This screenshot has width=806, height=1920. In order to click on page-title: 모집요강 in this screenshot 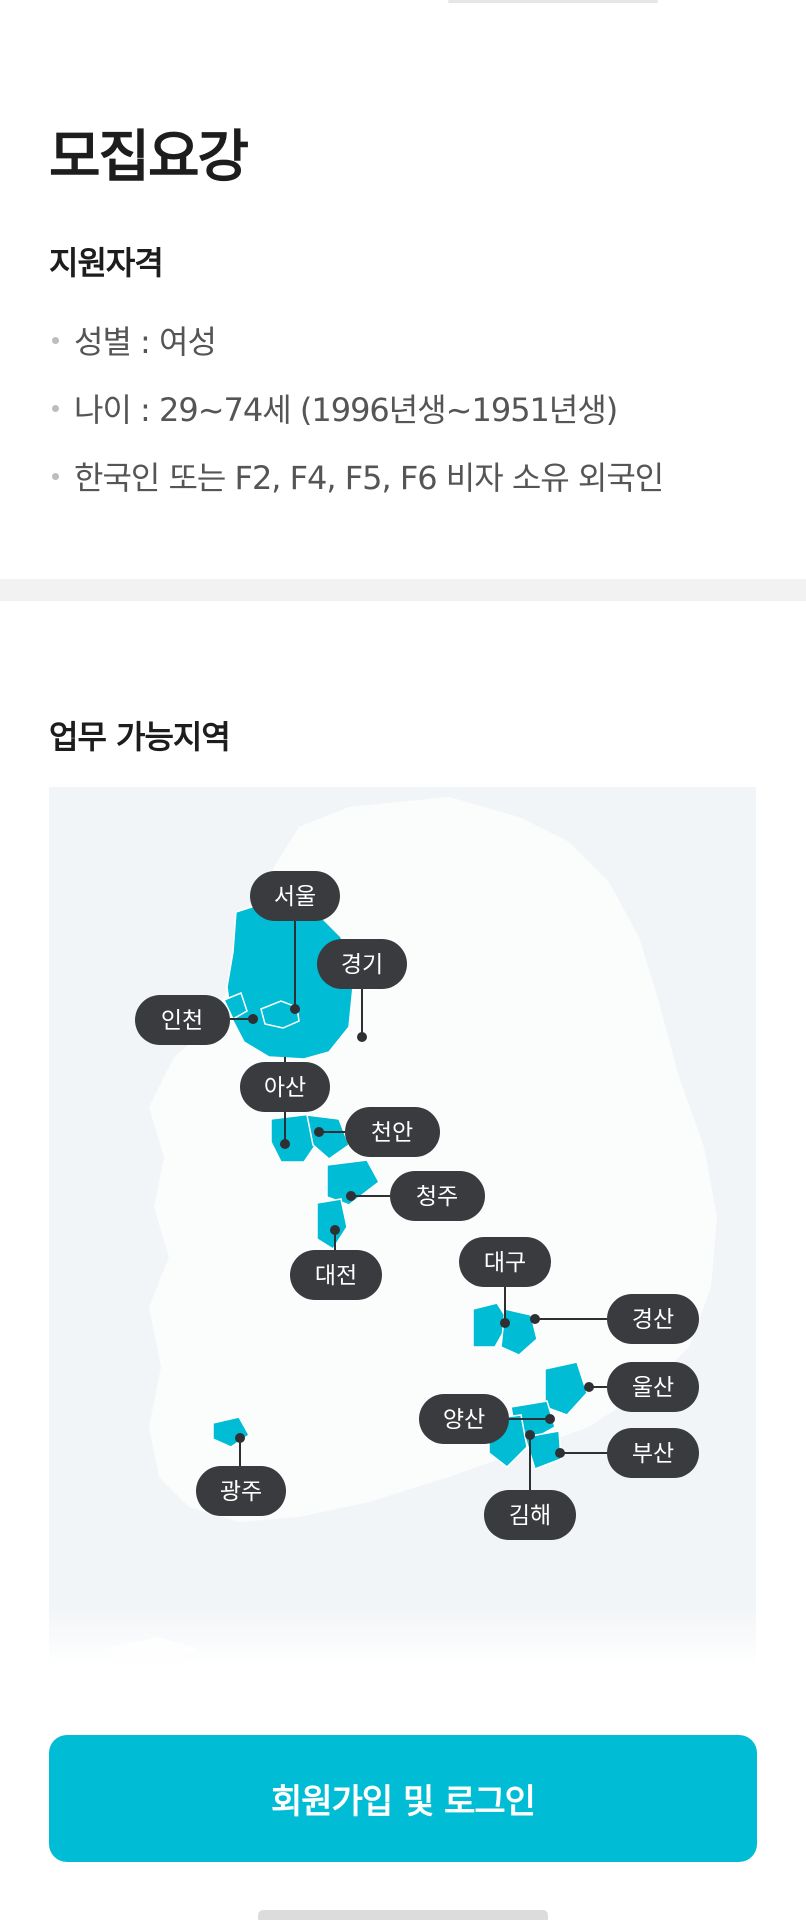, I will do `click(149, 157)`.